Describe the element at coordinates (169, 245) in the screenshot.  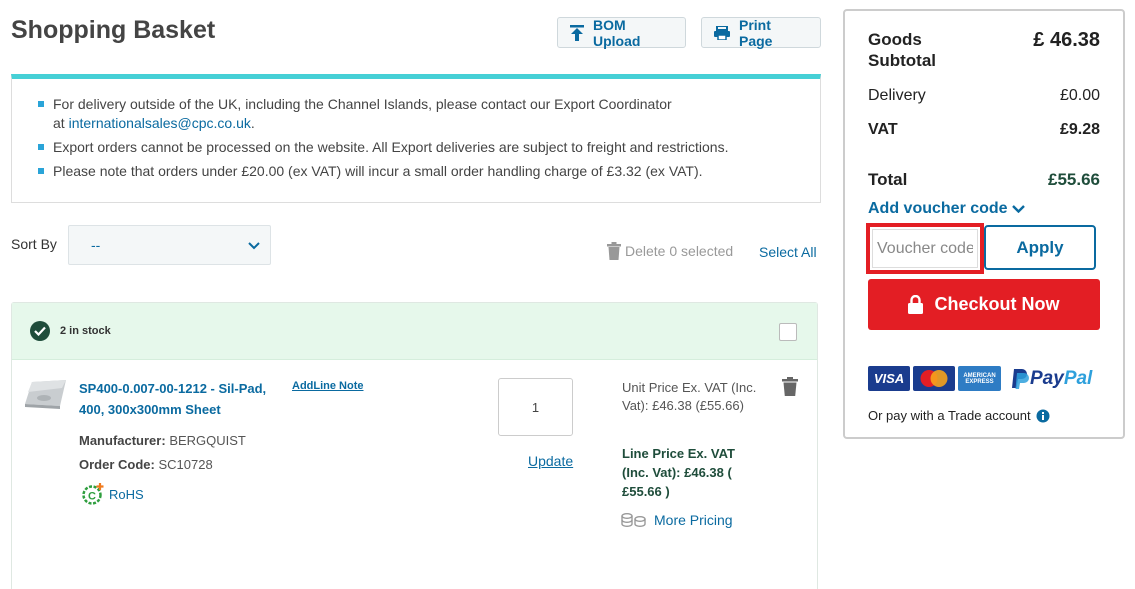
I see `sort-by-select: --` at that location.